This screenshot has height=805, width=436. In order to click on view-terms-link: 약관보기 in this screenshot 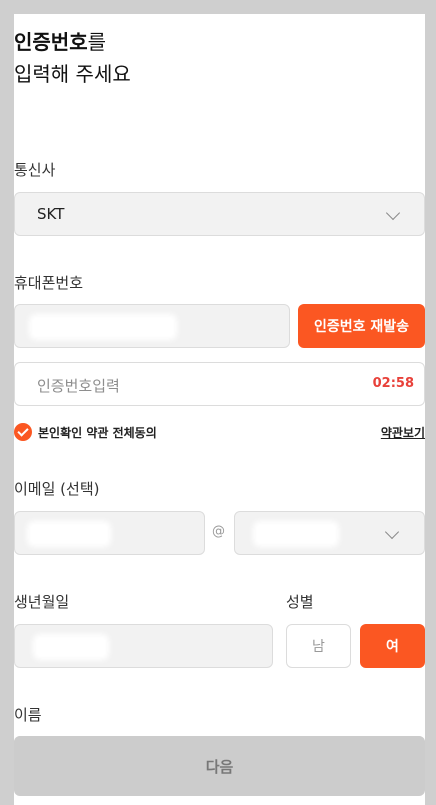, I will do `click(403, 432)`.